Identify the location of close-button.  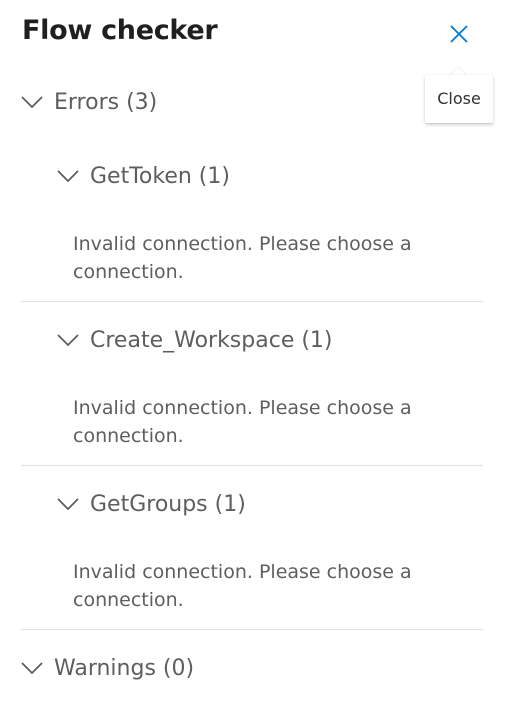
(459, 35).